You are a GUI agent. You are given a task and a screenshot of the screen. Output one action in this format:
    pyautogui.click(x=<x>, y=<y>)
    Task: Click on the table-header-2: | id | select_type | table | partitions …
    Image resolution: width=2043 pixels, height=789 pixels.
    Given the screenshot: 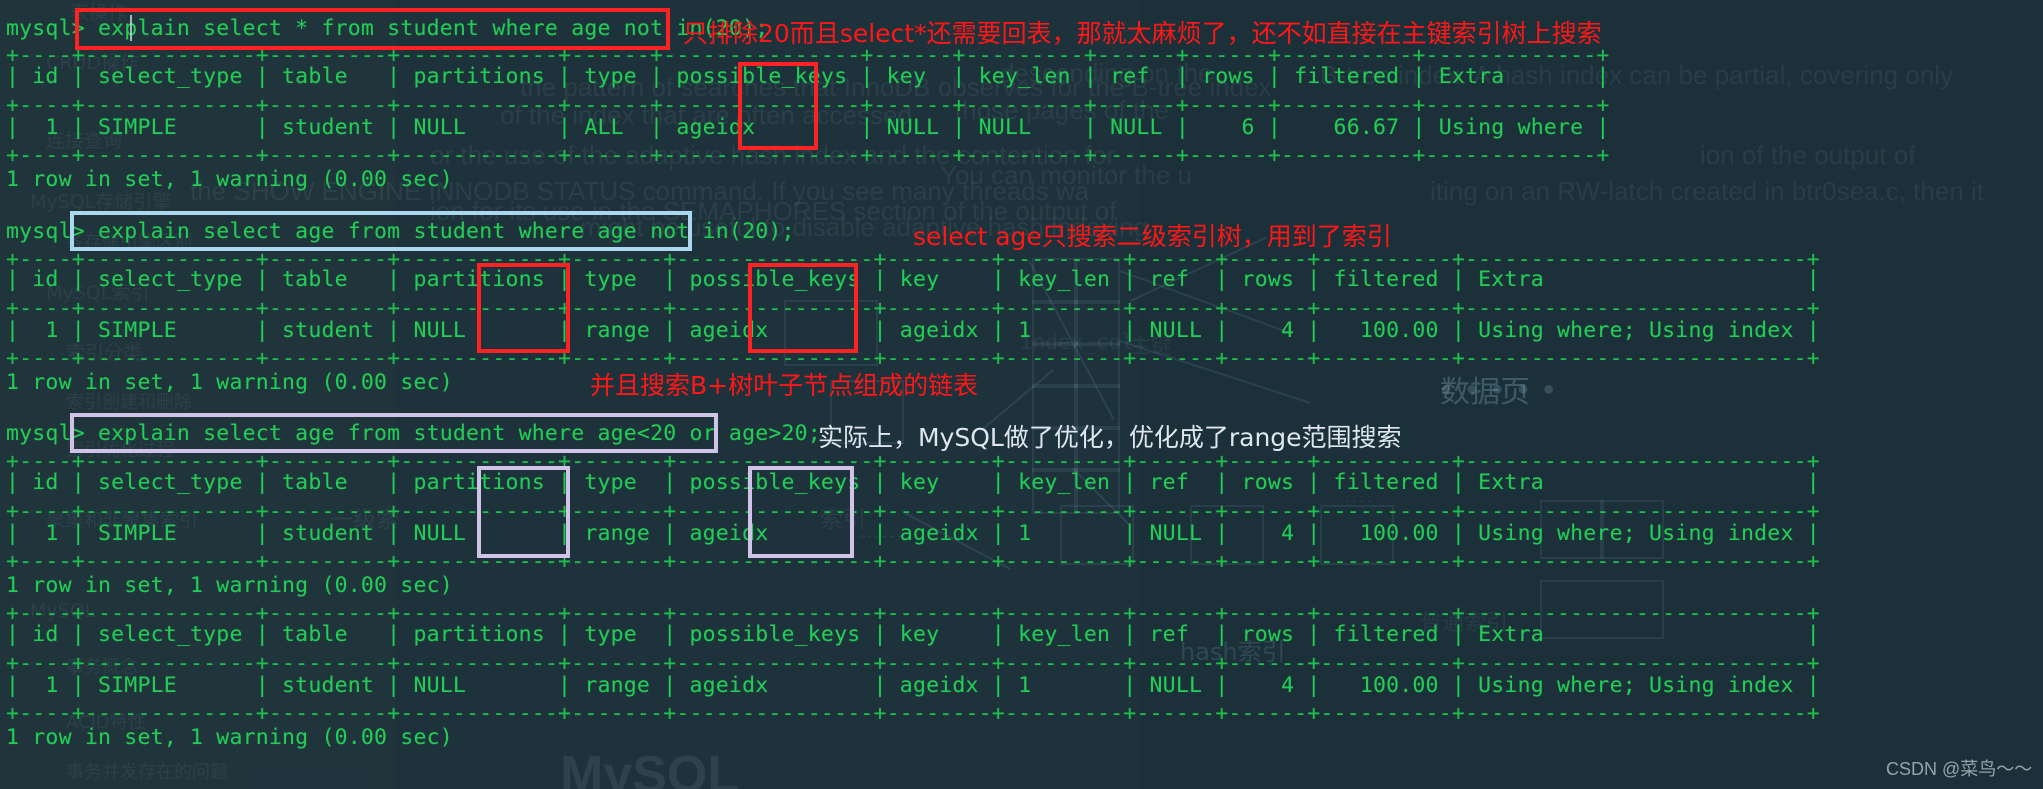 What is the action you would take?
    pyautogui.click(x=913, y=279)
    